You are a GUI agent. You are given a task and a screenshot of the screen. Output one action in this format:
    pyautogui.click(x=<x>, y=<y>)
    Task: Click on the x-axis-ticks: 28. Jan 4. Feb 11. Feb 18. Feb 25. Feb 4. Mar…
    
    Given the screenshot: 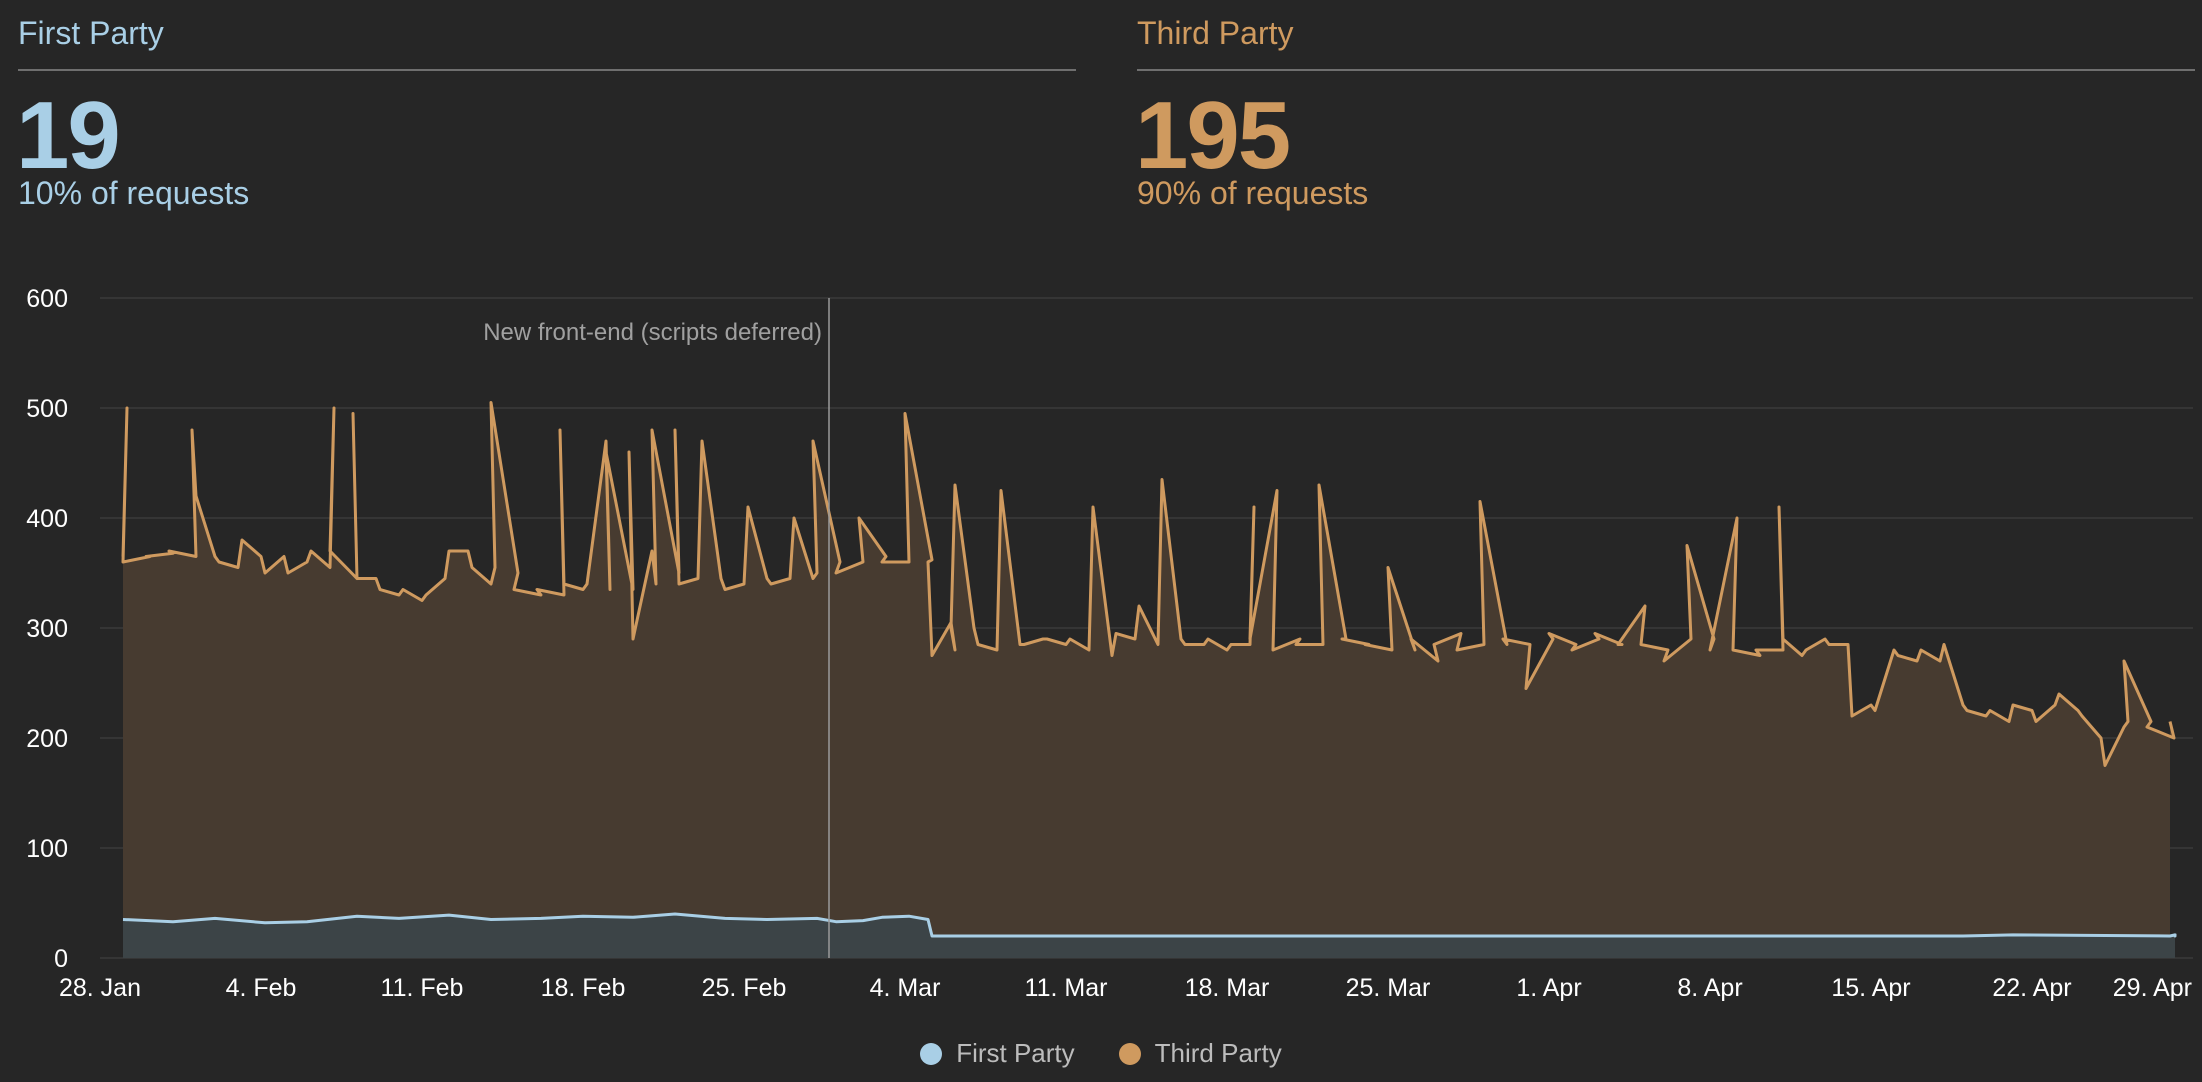 What is the action you would take?
    pyautogui.click(x=1125, y=988)
    